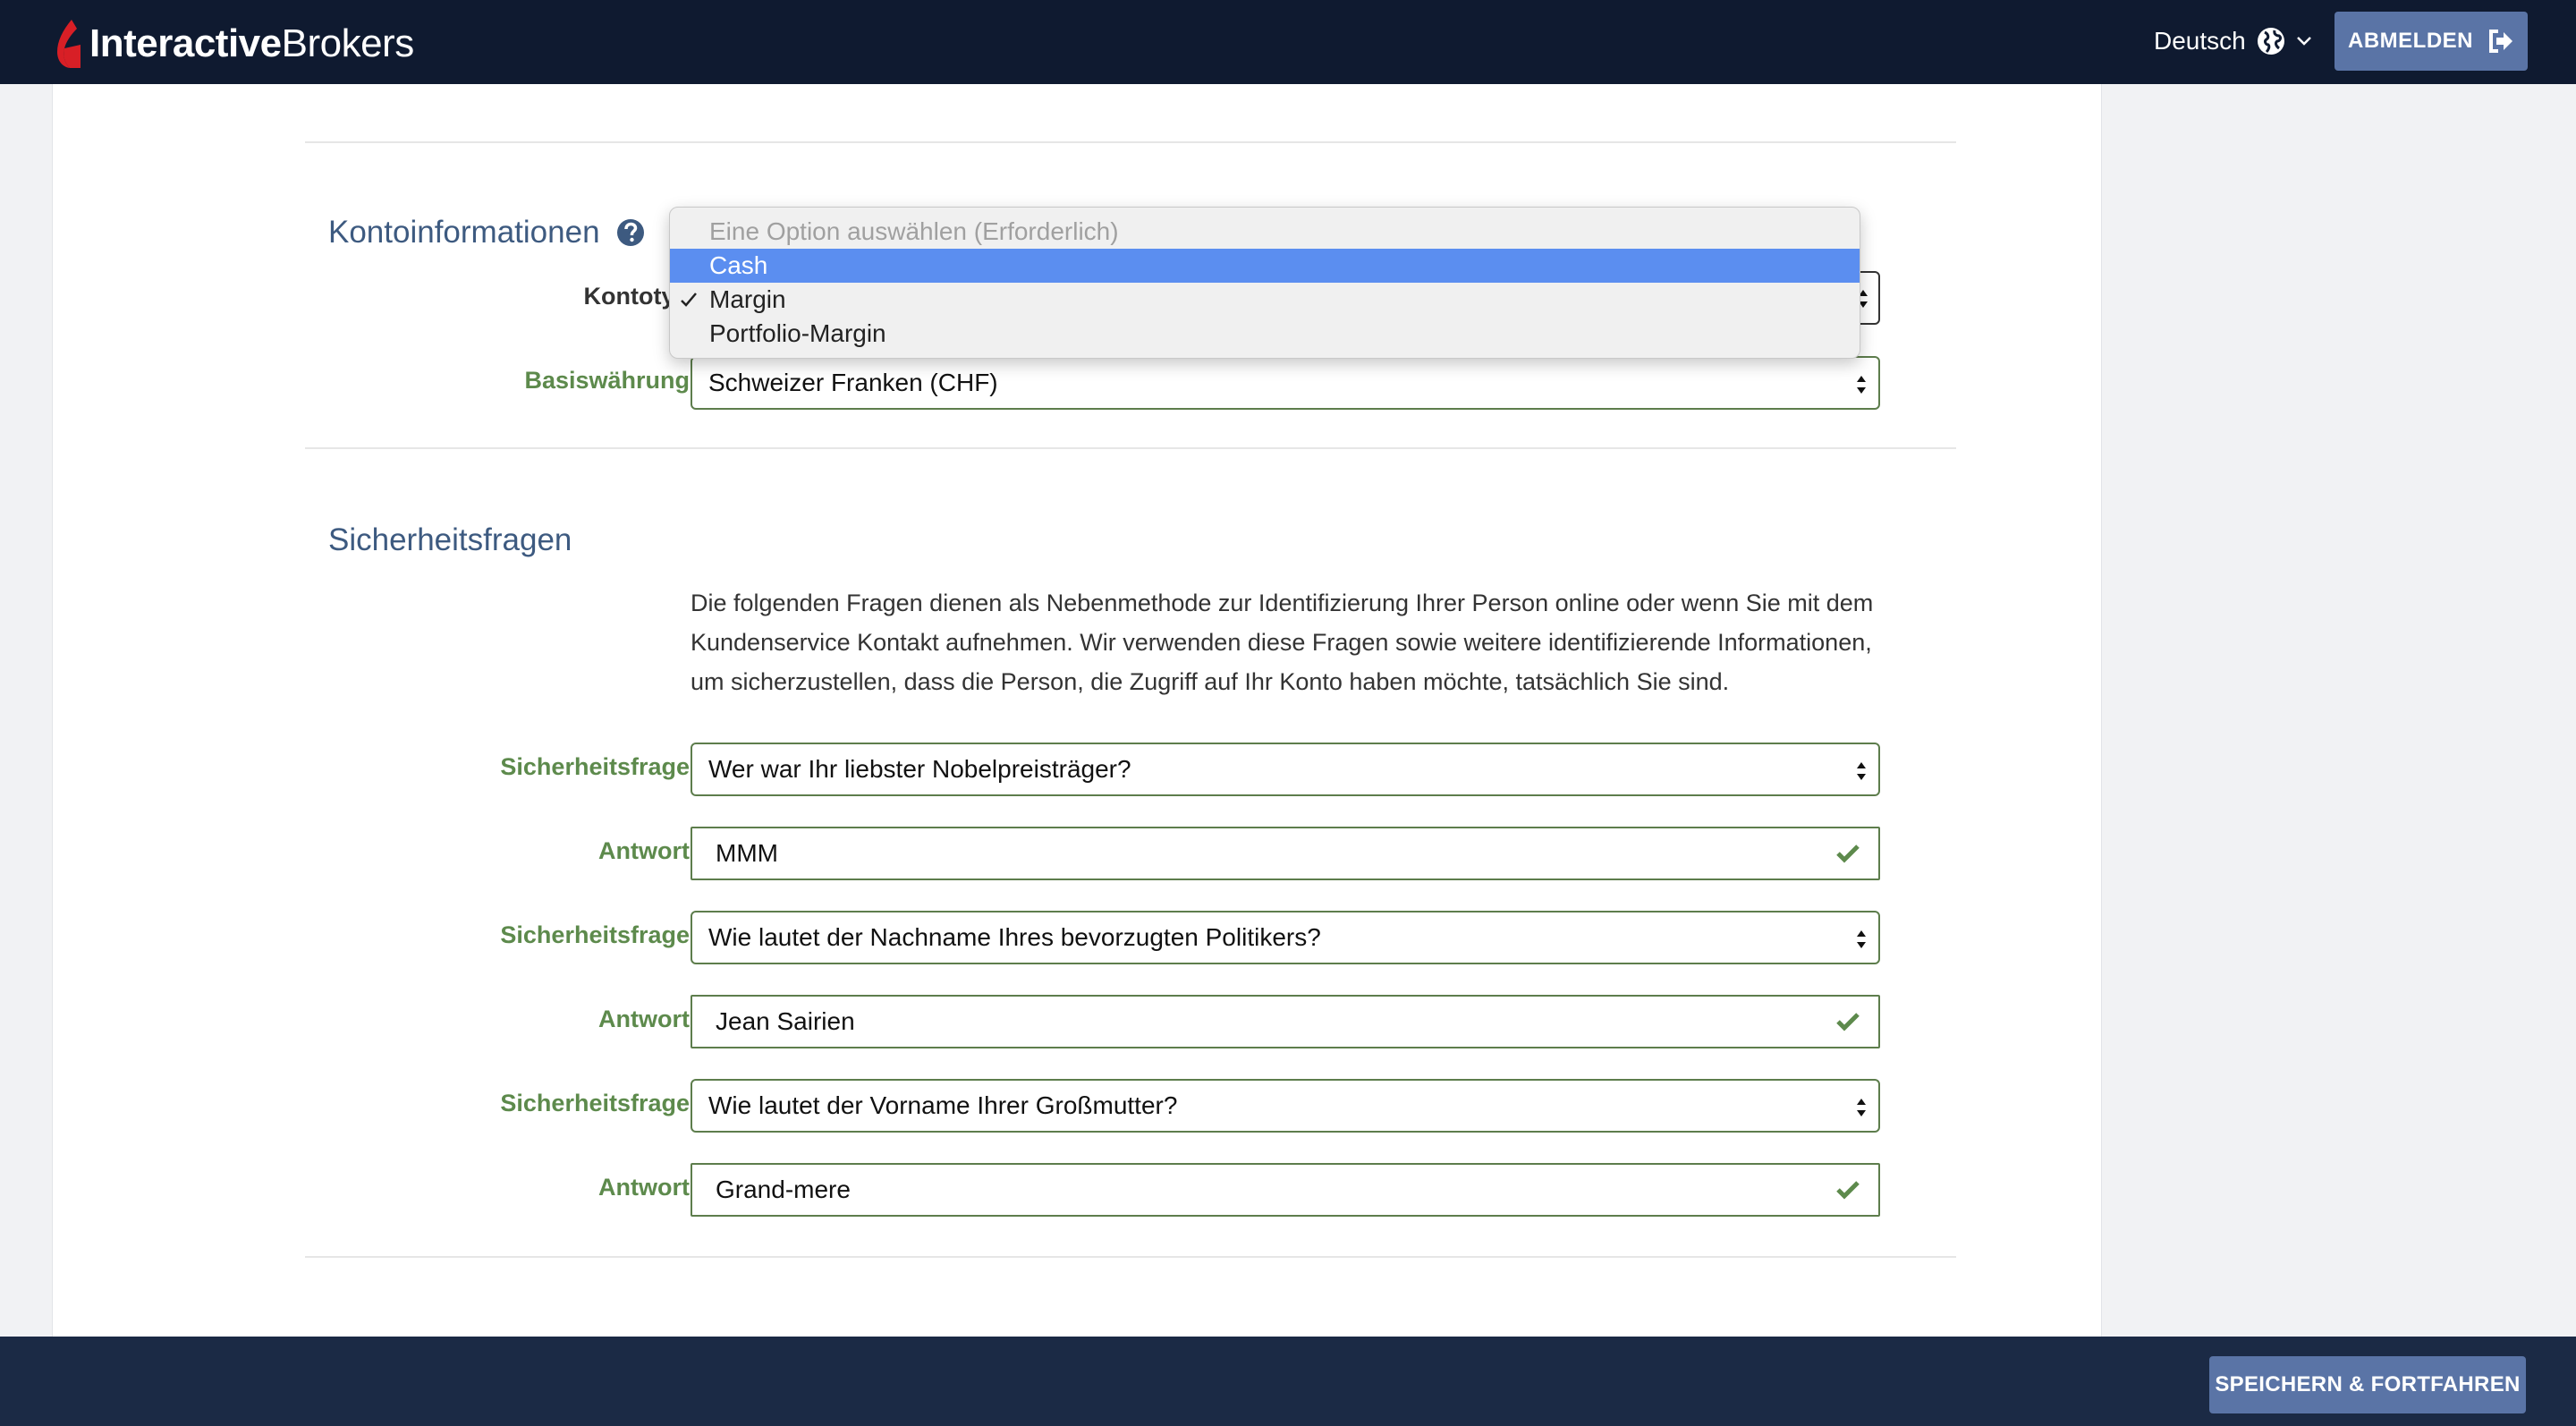 This screenshot has width=2576, height=1426. What do you see at coordinates (2270, 42) in the screenshot?
I see `globe-icon` at bounding box center [2270, 42].